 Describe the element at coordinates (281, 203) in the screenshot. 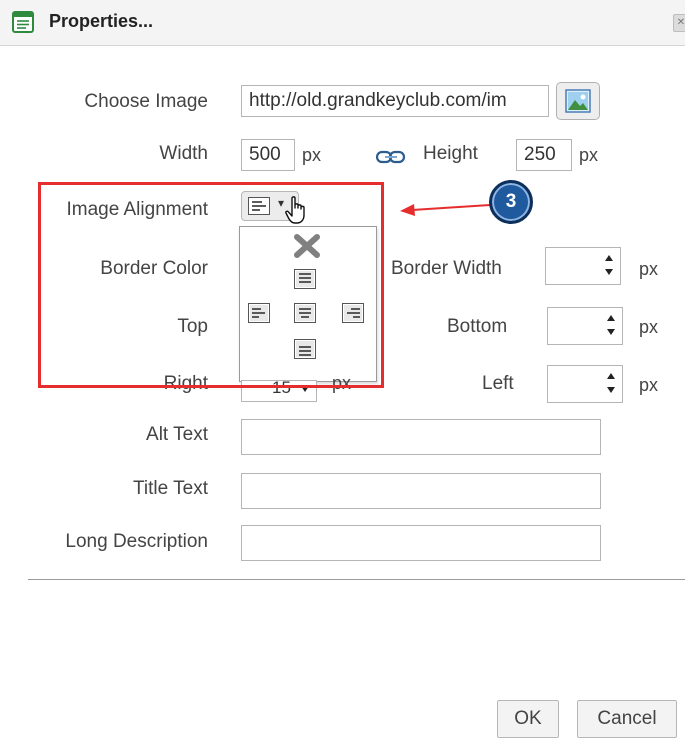

I see `dropdown-arrow-icon: ▾` at that location.